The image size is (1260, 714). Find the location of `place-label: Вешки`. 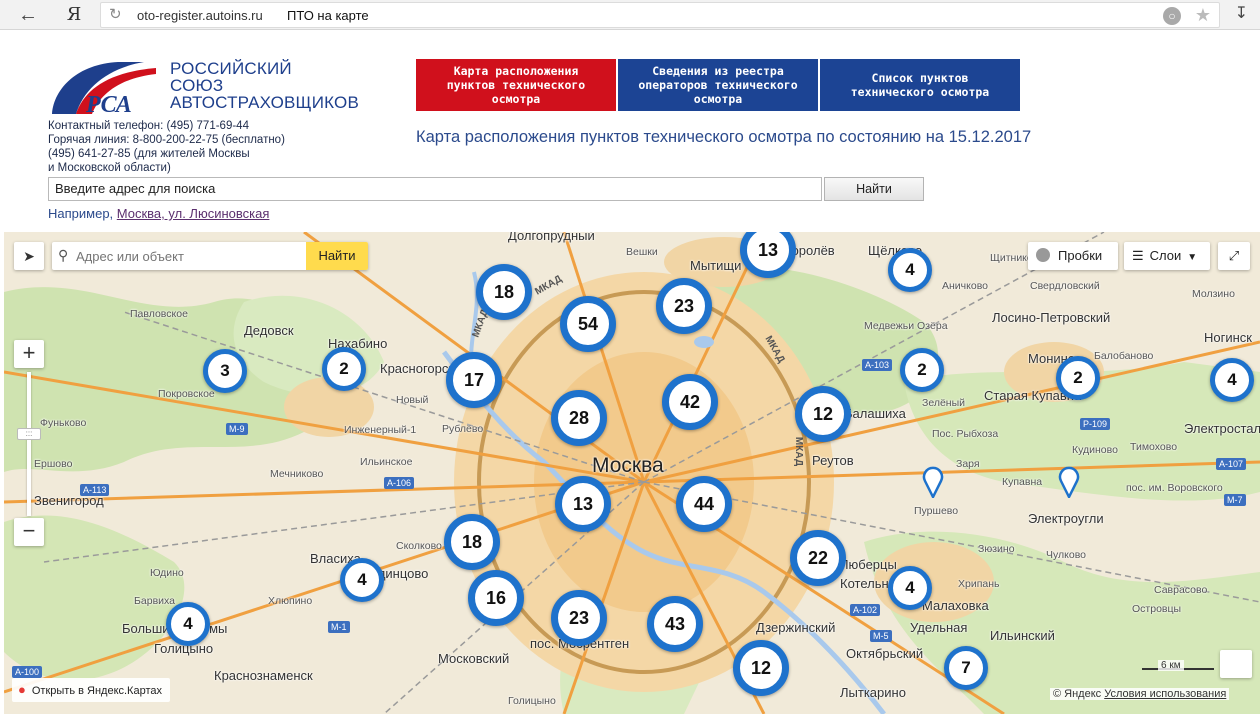

place-label: Вешки is located at coordinates (642, 252).